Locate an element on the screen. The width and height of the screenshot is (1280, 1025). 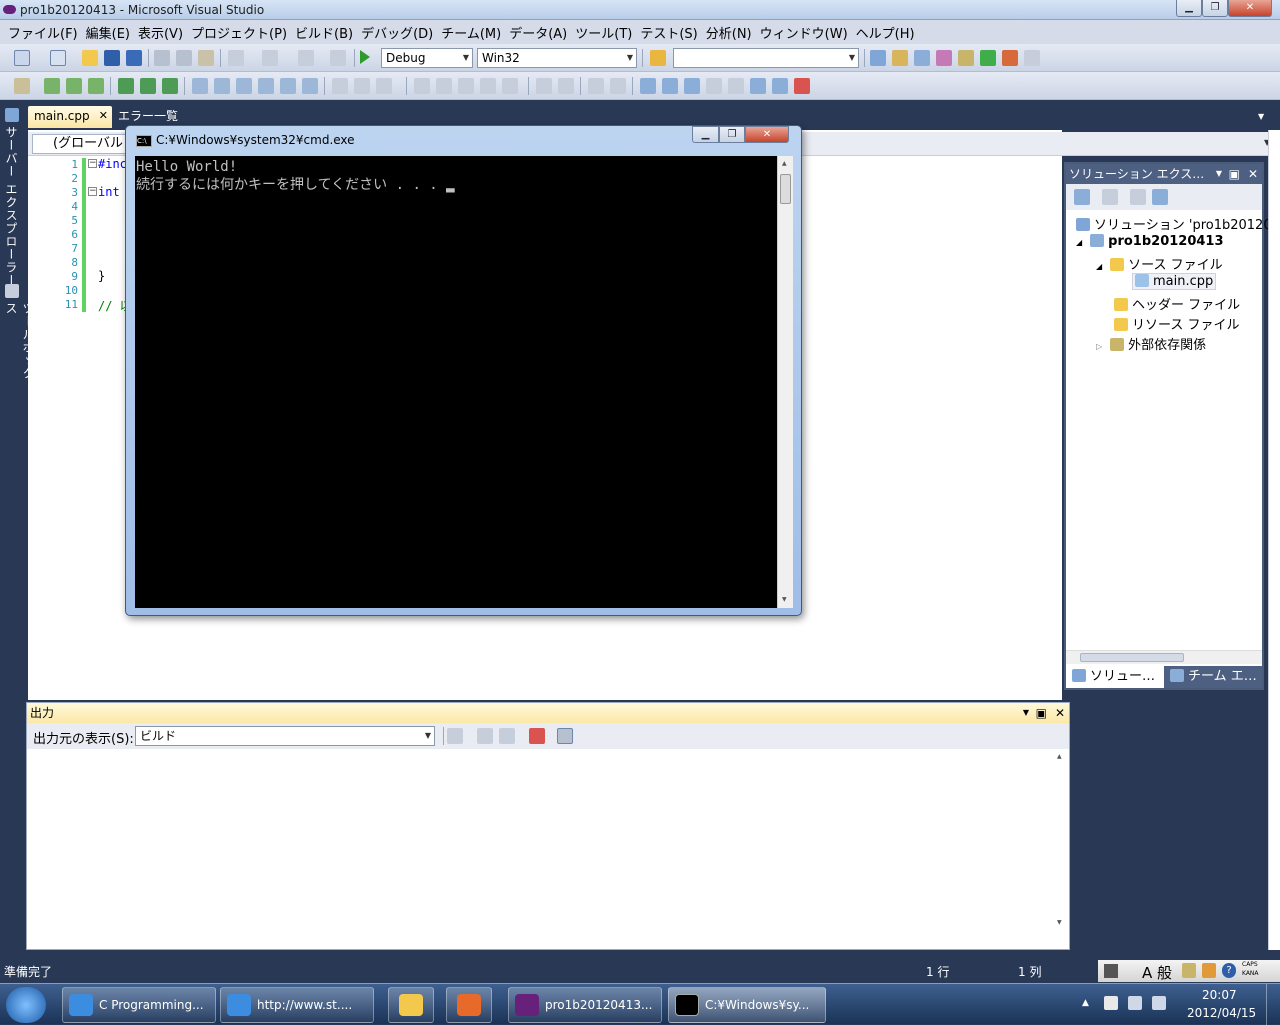
menu-help: ヘルプ(H) is located at coordinates (885, 32).